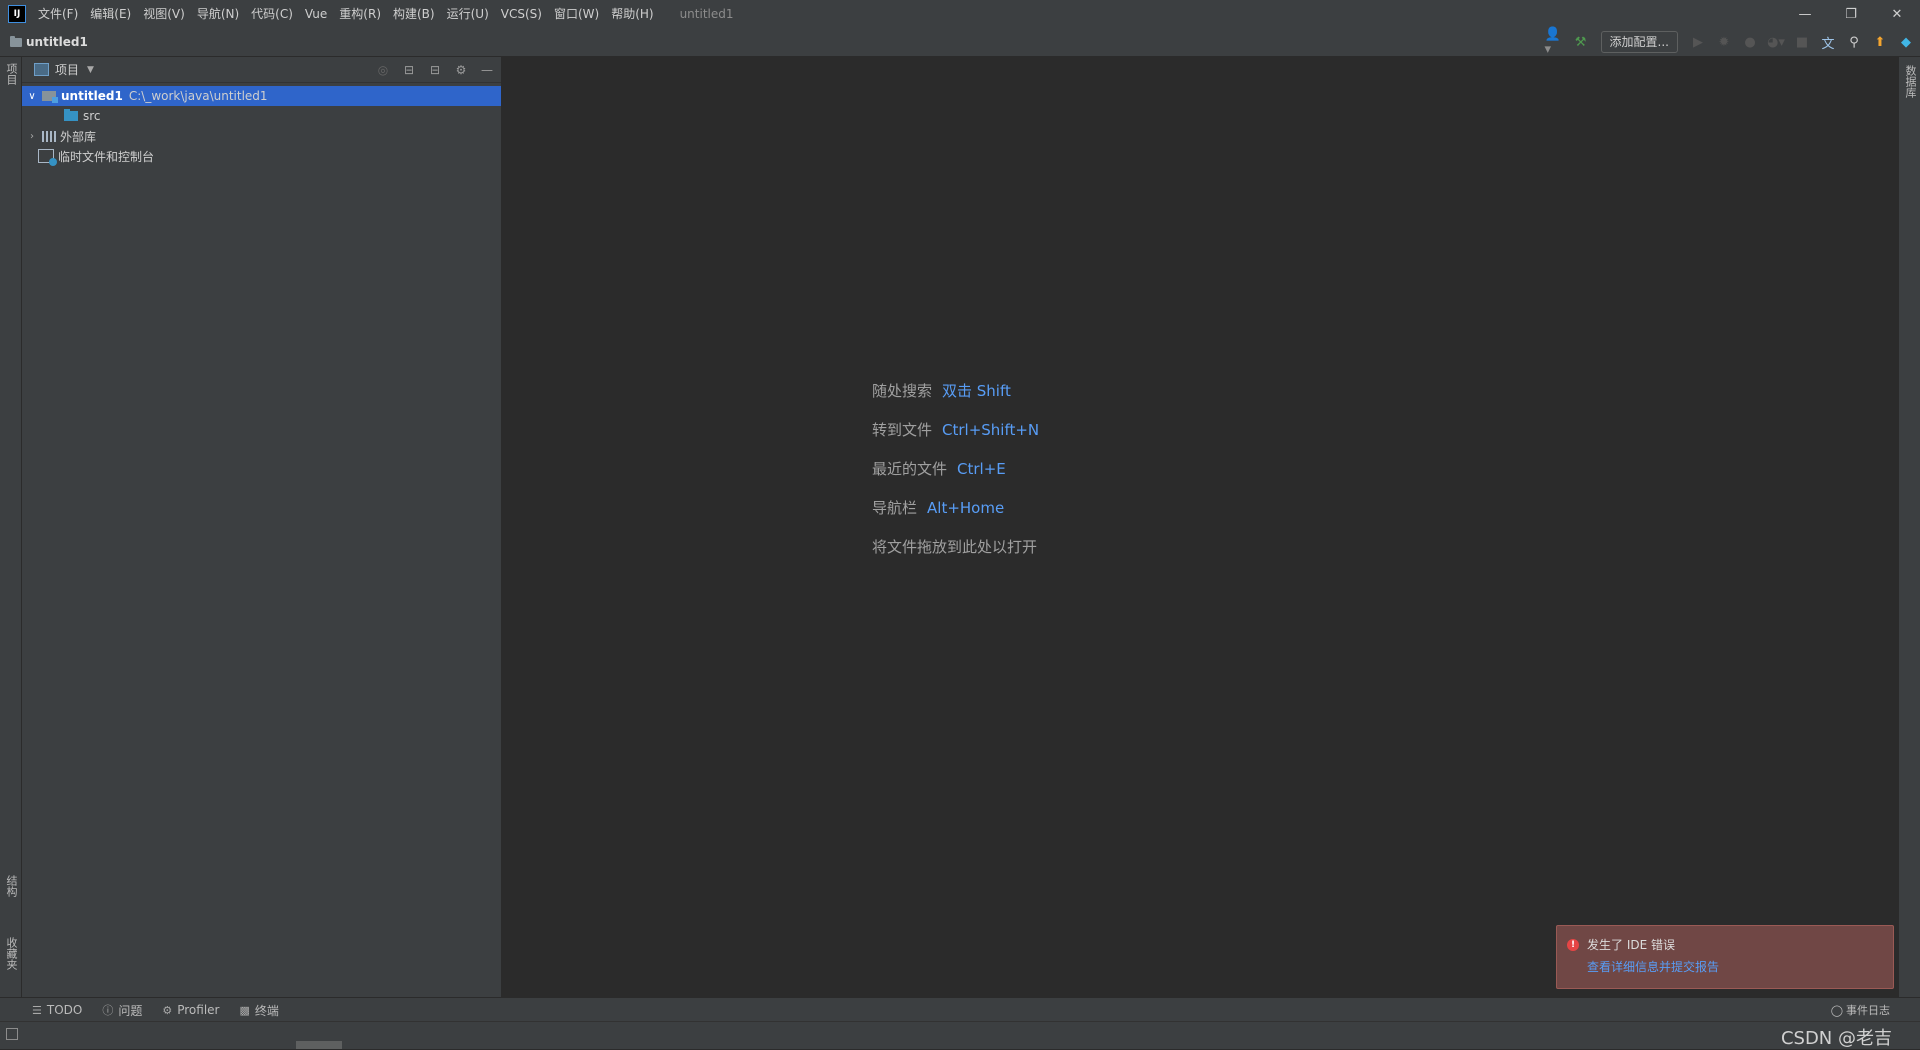 This screenshot has height=1050, width=1920. Describe the element at coordinates (1653, 966) in the screenshot. I see `notification-report-link: 查看详细信息并提交报告` at that location.